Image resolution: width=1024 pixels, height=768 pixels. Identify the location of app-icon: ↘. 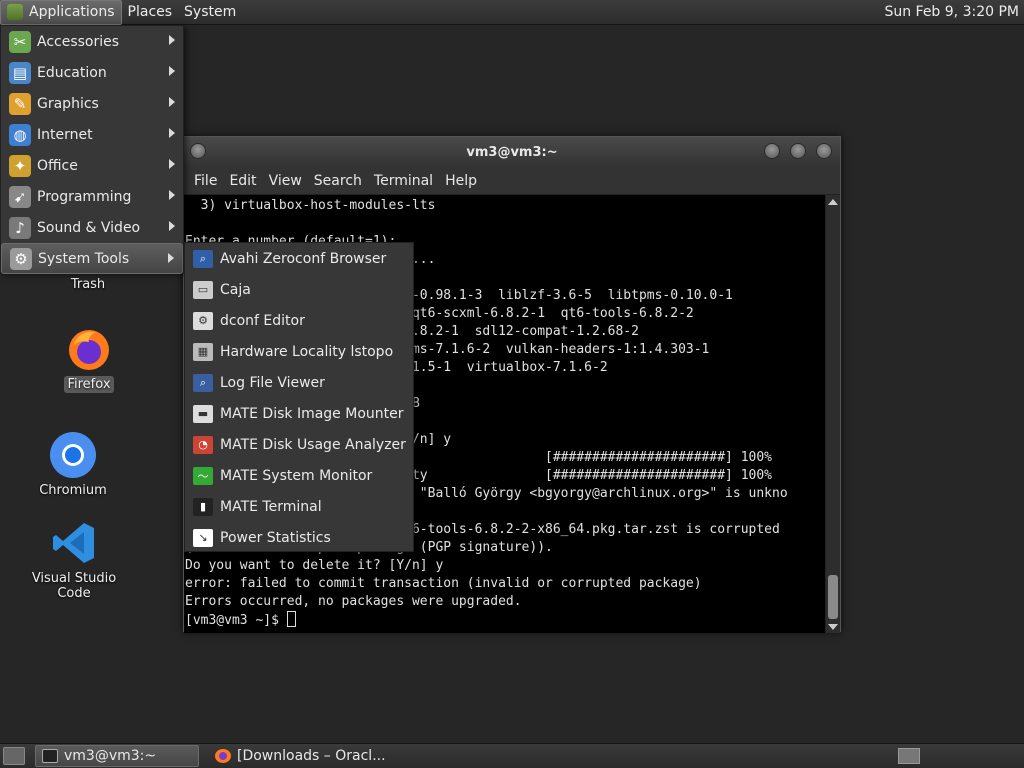
(203, 537).